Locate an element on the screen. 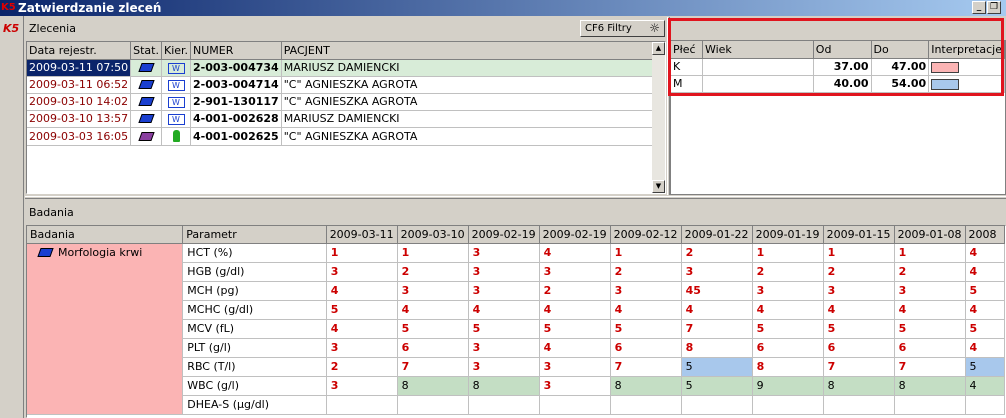 This screenshot has width=1006, height=418. scroll-up-button: ▲ is located at coordinates (658, 48).